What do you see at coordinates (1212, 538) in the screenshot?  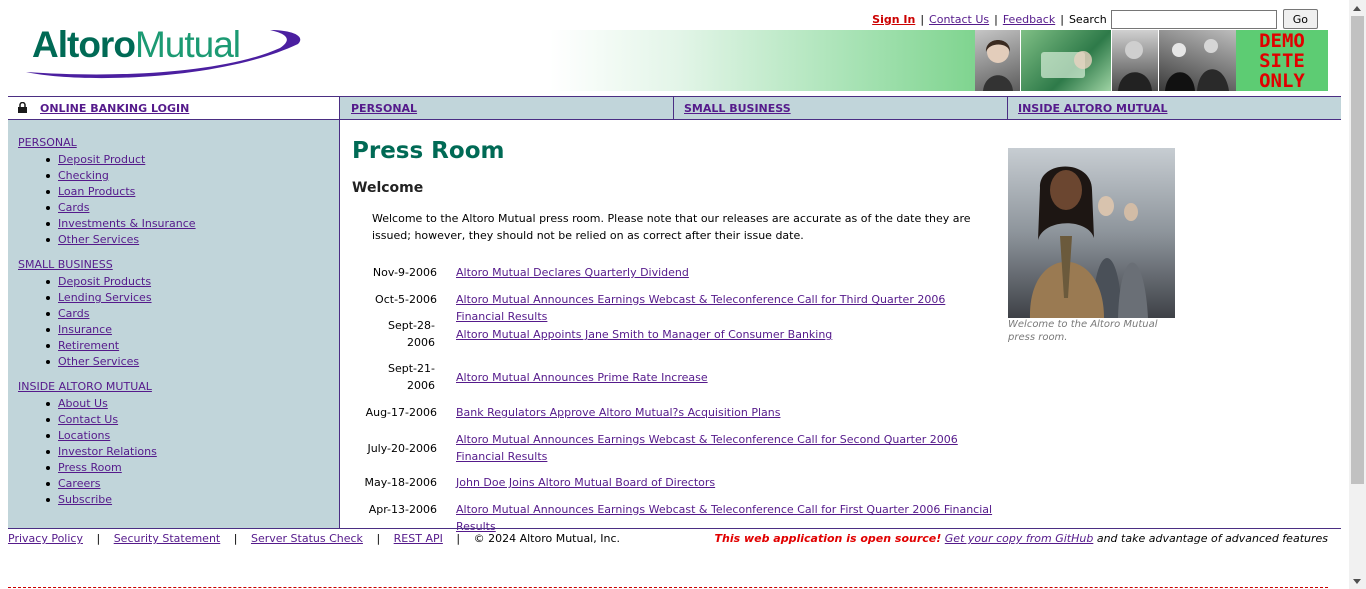 I see `footer-trailing-text: and take advantage of advanced features` at bounding box center [1212, 538].